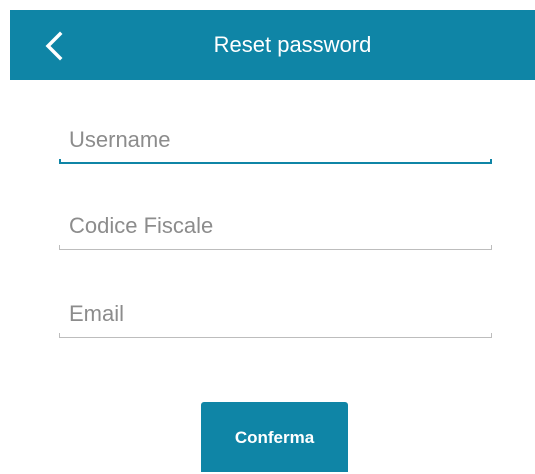  What do you see at coordinates (59, 335) in the screenshot?
I see `email-underline-tick-left` at bounding box center [59, 335].